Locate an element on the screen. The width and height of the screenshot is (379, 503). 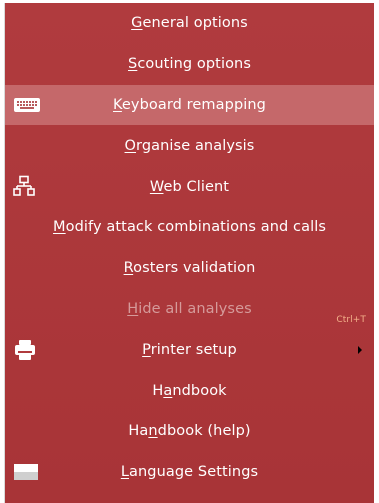
menu-item-handbook-help: Handbook (help) is located at coordinates (189, 431).